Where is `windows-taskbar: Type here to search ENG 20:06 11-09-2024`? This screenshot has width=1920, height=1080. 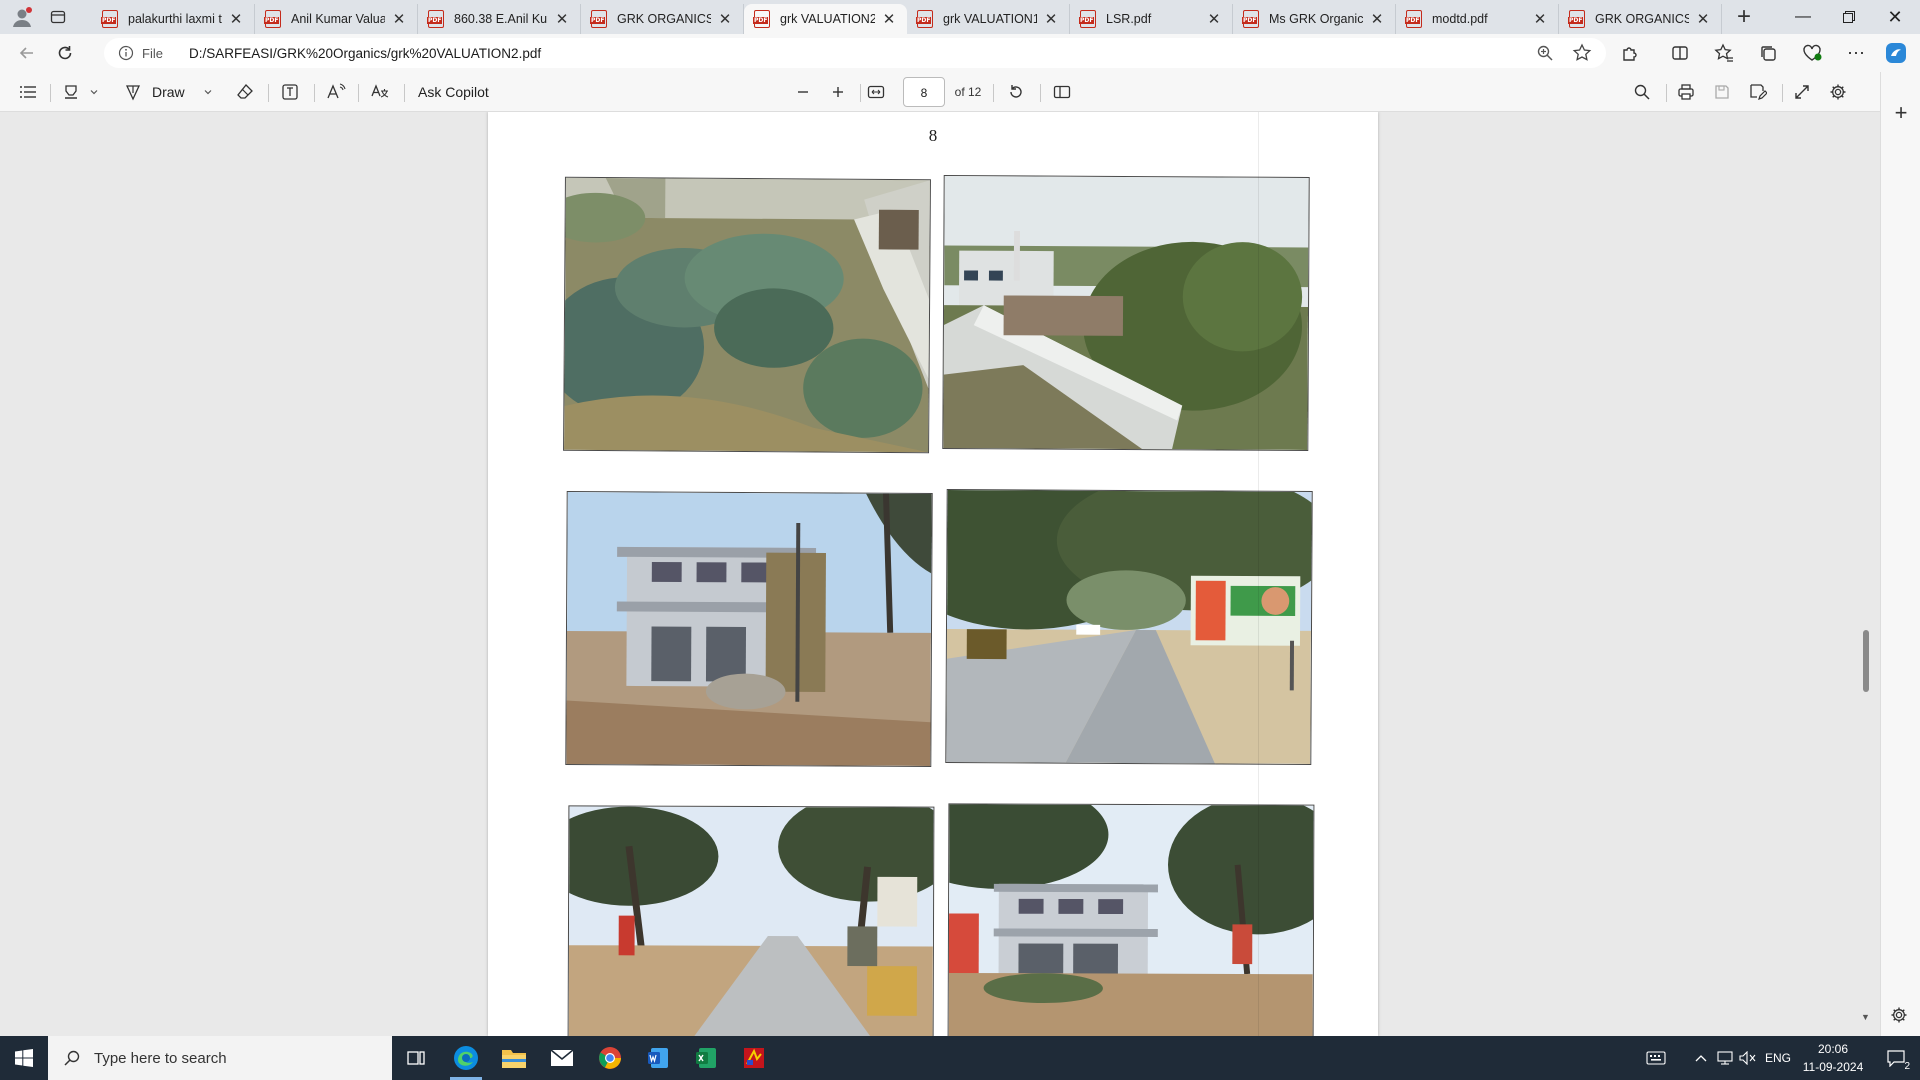
windows-taskbar: Type here to search ENG 20:06 11-09-2024 is located at coordinates (960, 1058).